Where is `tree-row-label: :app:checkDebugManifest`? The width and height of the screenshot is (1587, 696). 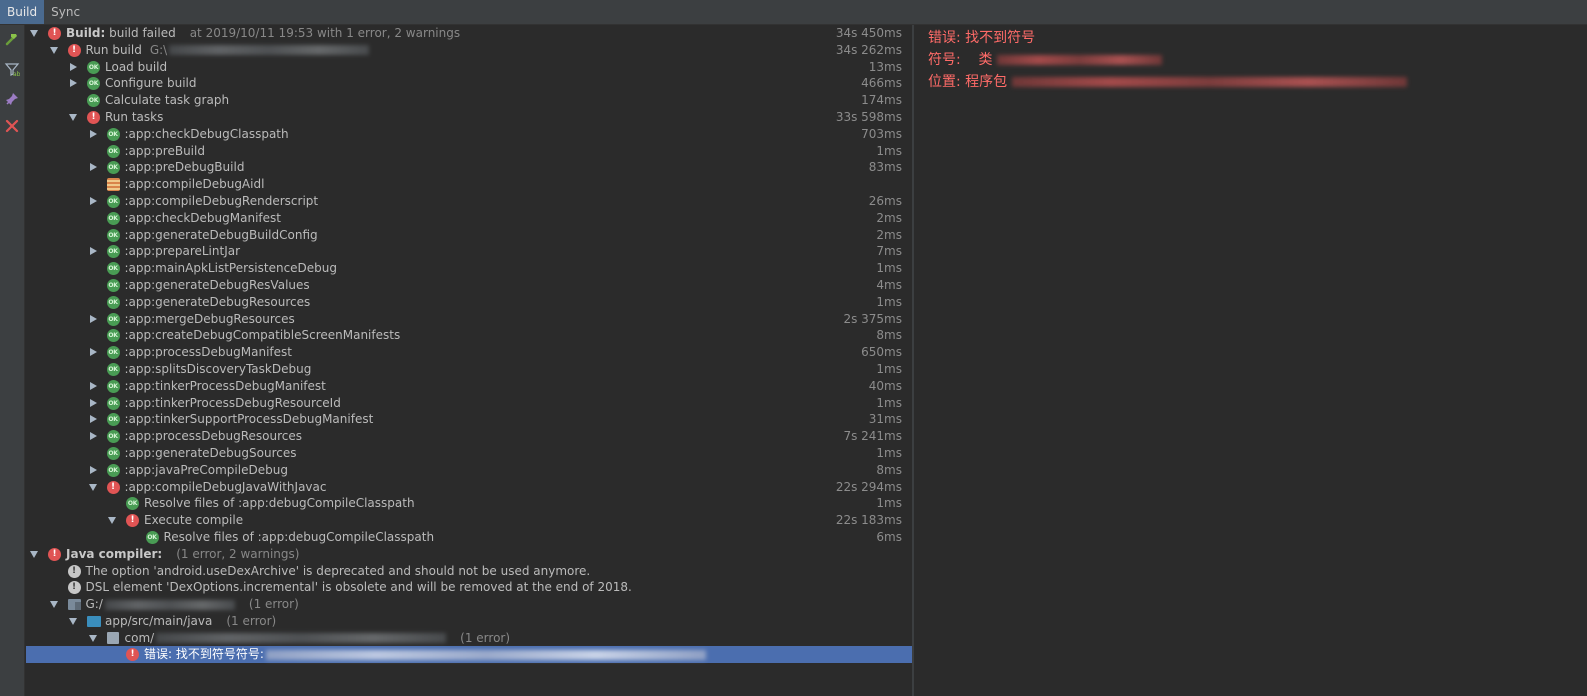
tree-row-label: :app:checkDebugManifest is located at coordinates (203, 218).